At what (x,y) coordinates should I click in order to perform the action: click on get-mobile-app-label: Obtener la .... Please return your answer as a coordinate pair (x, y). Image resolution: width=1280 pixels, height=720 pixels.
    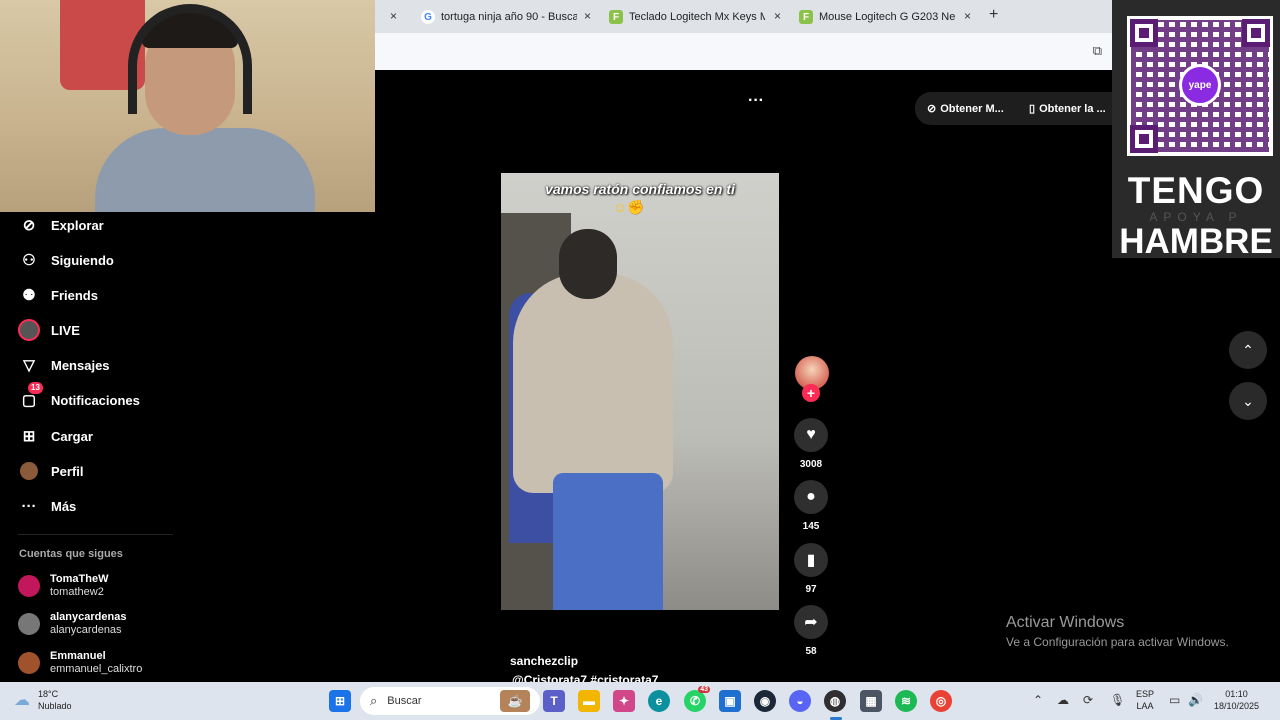
    Looking at the image, I should click on (1072, 108).